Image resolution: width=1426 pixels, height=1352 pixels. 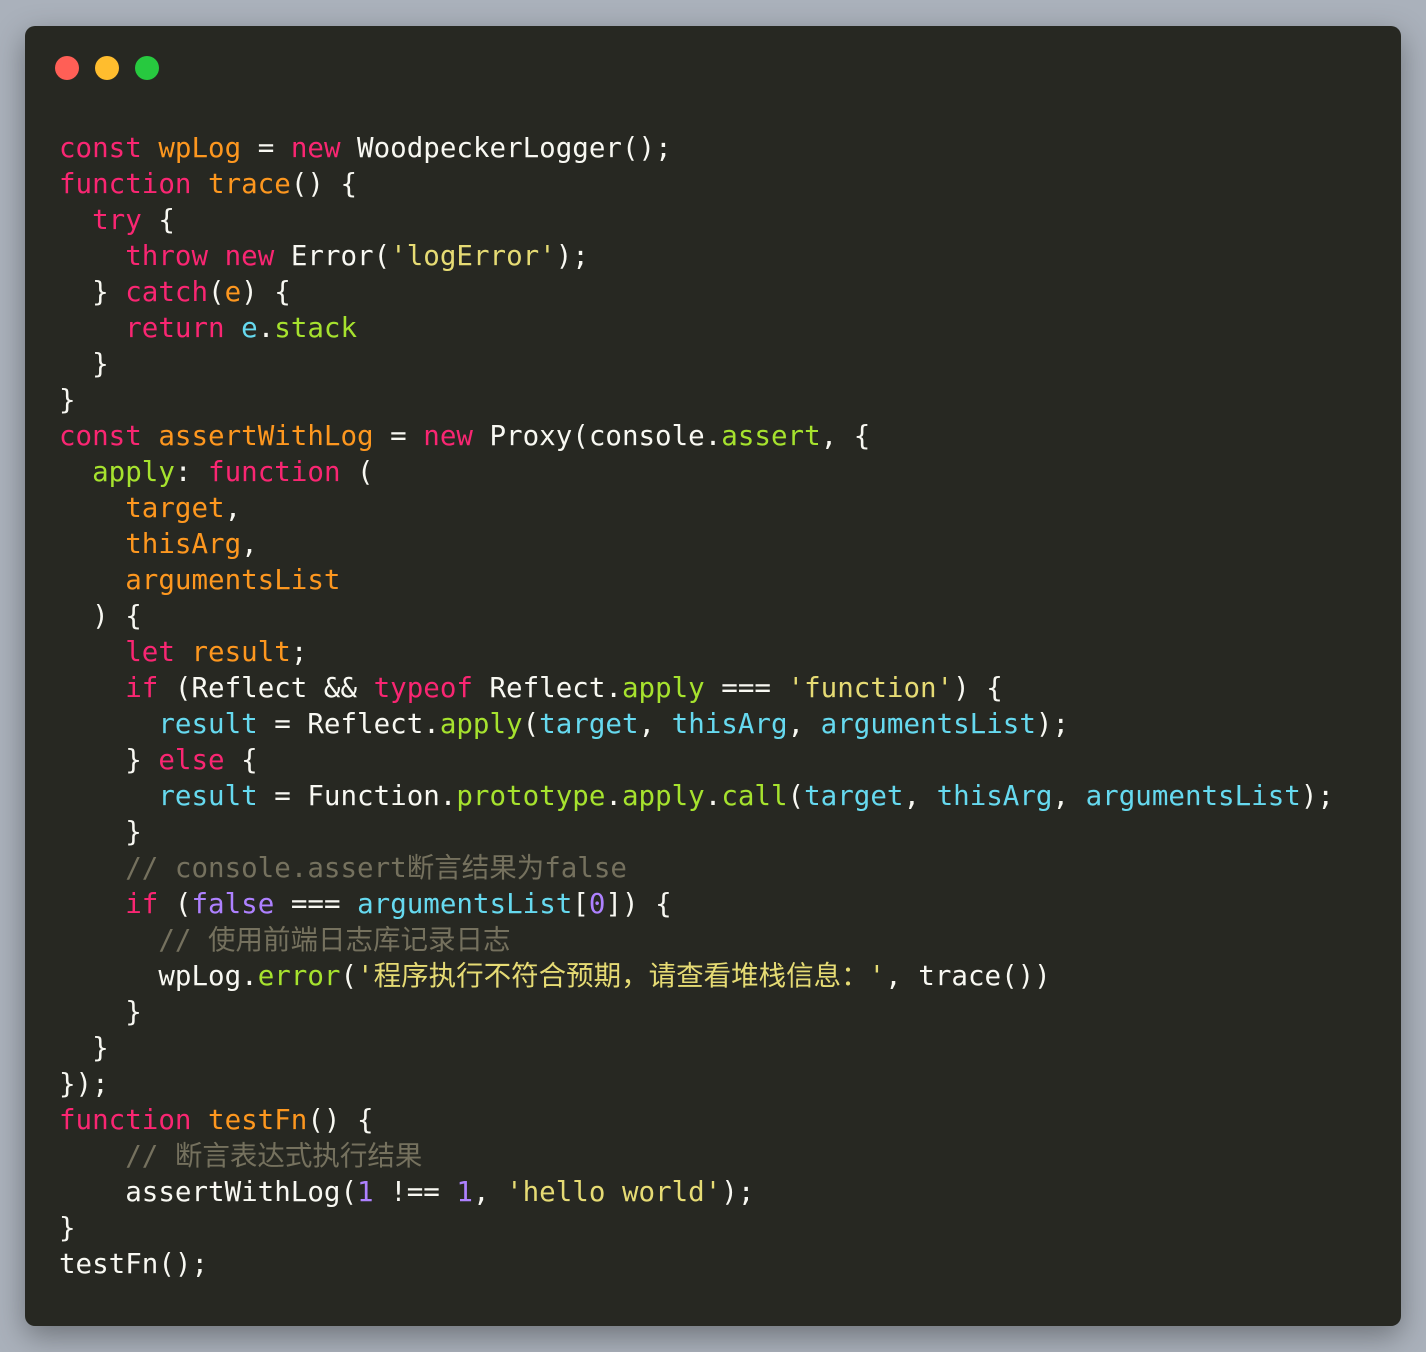 I want to click on code-token: // 断言表达式执行结果, so click(x=274, y=1156).